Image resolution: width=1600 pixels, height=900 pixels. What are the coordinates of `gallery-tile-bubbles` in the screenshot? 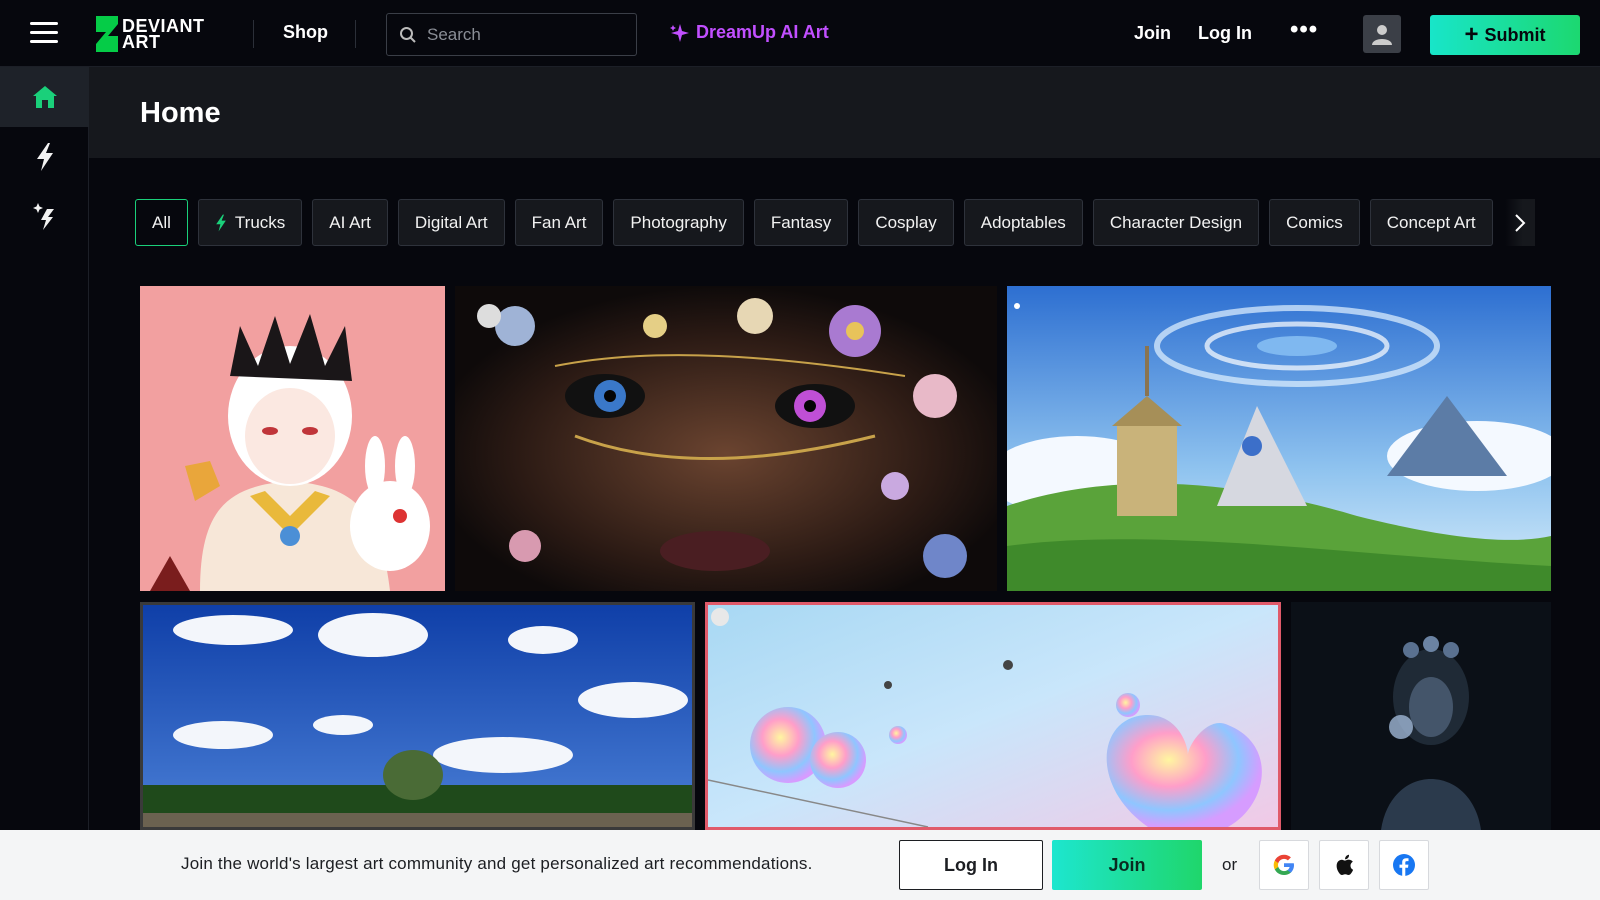 It's located at (993, 716).